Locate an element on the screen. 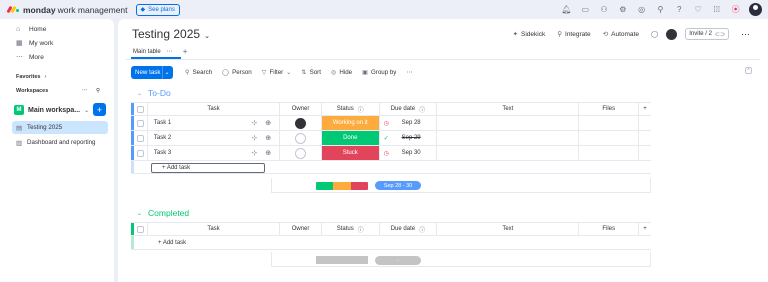  due-date-summary: - is located at coordinates (398, 260).